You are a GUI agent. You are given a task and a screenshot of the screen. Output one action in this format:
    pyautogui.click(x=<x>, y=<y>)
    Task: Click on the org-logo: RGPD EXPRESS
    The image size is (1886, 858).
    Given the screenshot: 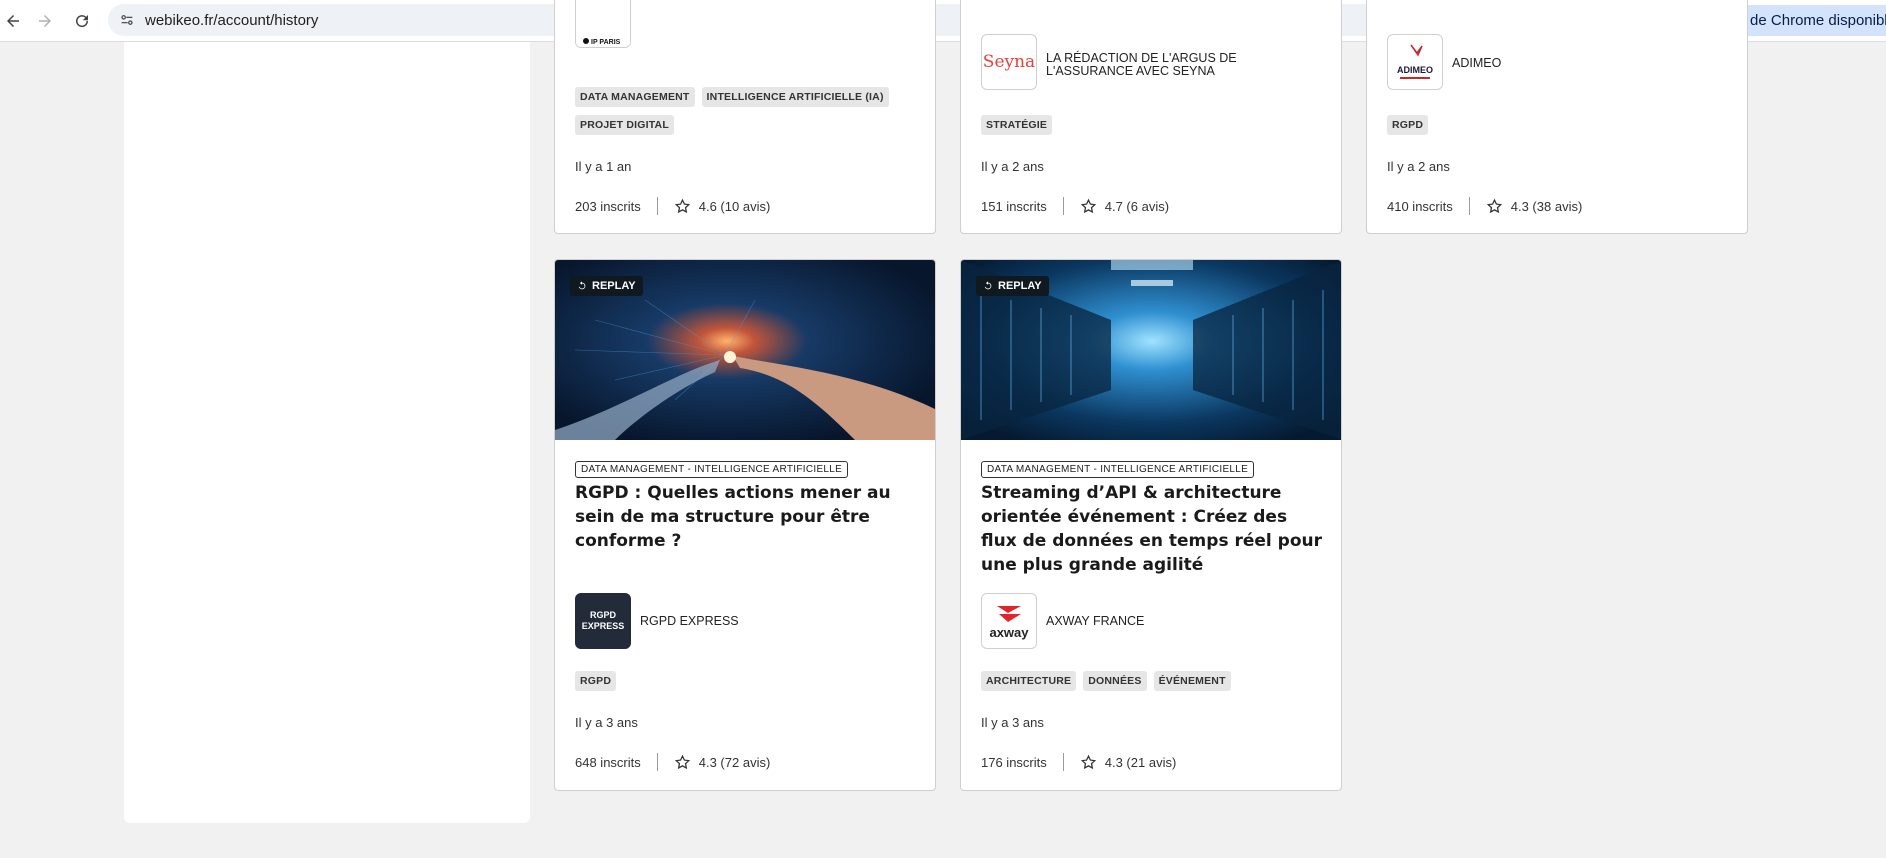 What is the action you would take?
    pyautogui.click(x=603, y=621)
    